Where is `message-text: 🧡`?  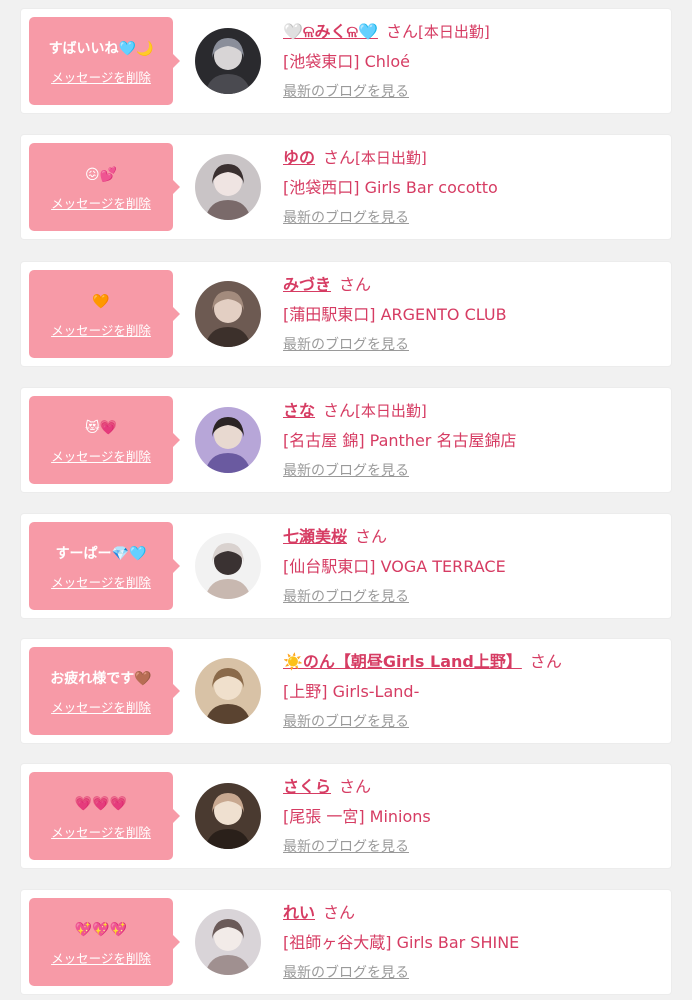
message-text: 🧡 is located at coordinates (101, 302).